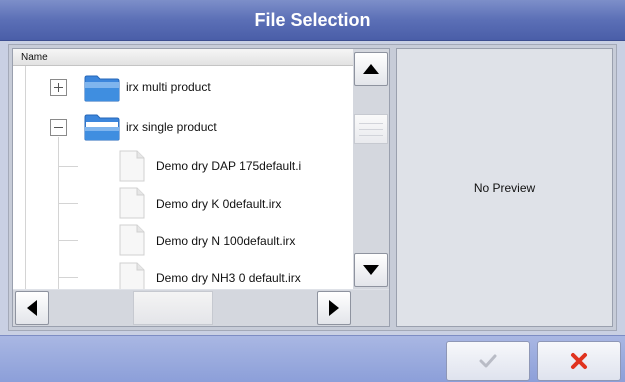 This screenshot has width=625, height=382. I want to click on triangle-up-icon, so click(371, 69).